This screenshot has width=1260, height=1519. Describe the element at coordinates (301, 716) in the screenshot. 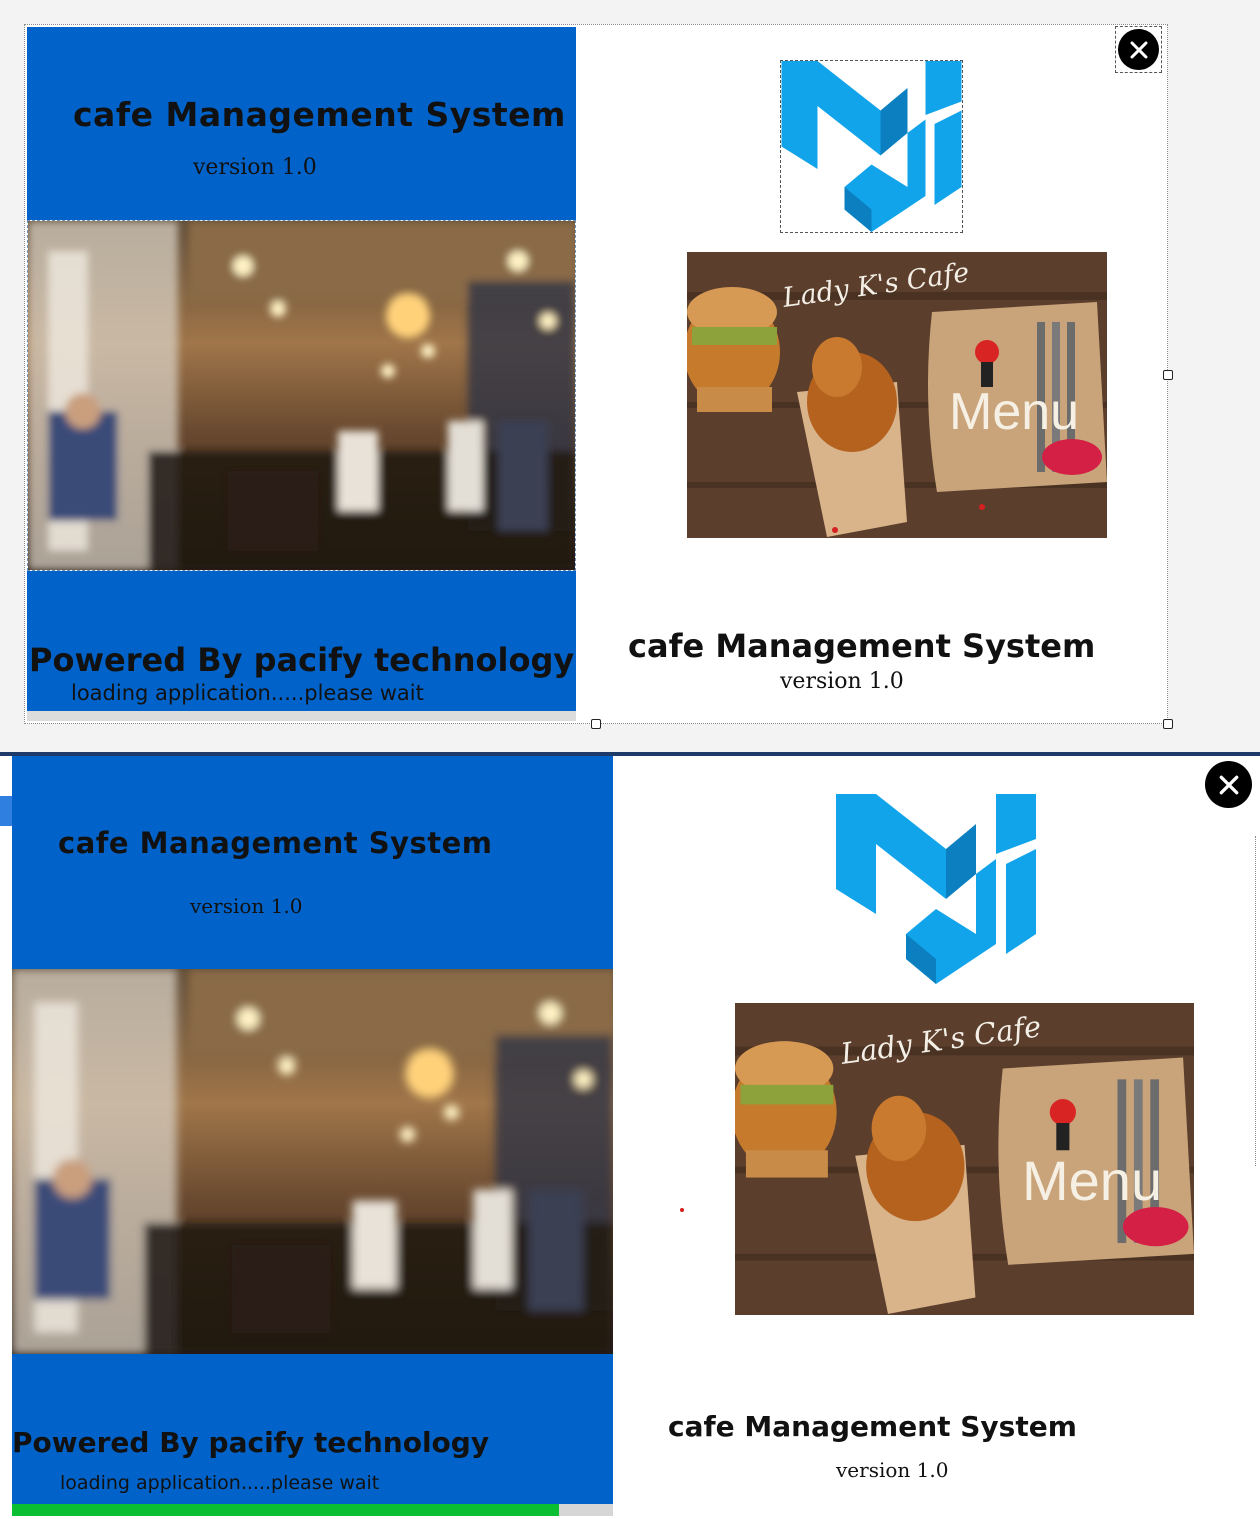

I see `footer-strip` at that location.